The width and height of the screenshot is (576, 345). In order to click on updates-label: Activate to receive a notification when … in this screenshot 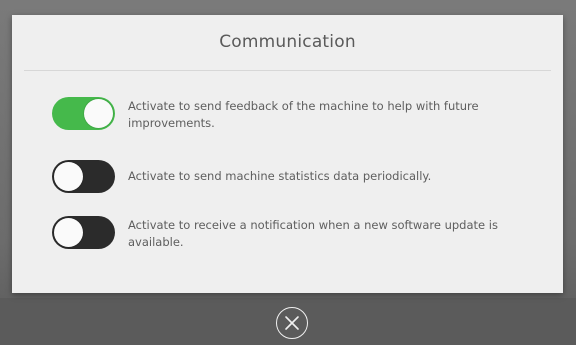, I will do `click(313, 233)`.